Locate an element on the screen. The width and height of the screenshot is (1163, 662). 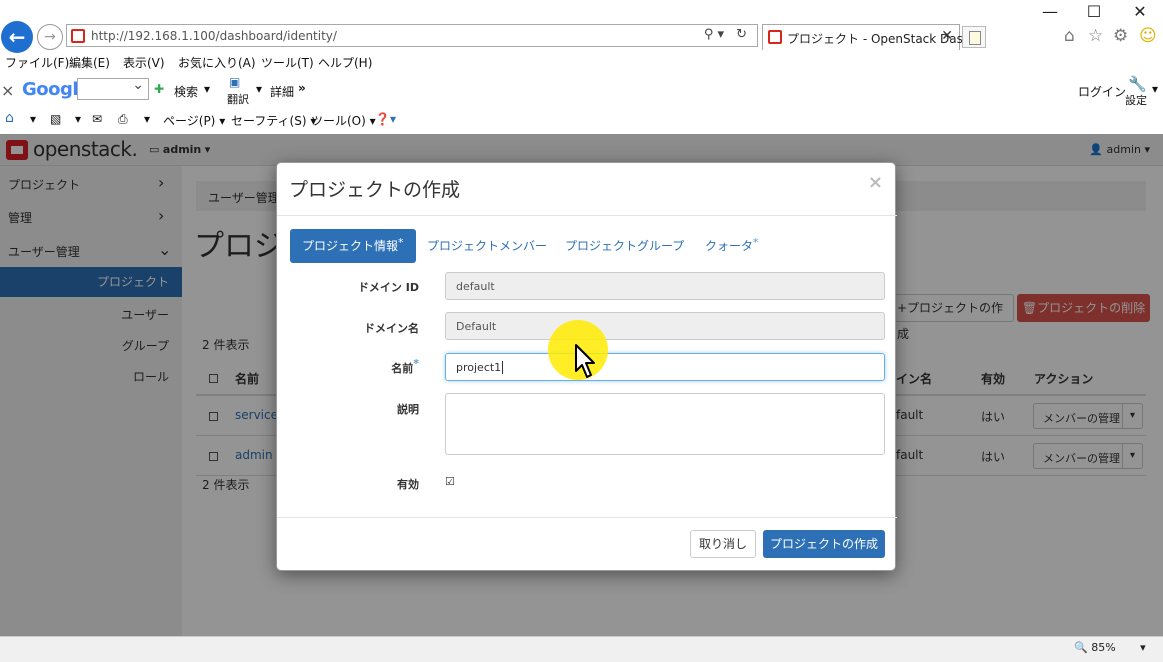
search-refresh-icon: ⚲▾ ↻ is located at coordinates (727, 34).